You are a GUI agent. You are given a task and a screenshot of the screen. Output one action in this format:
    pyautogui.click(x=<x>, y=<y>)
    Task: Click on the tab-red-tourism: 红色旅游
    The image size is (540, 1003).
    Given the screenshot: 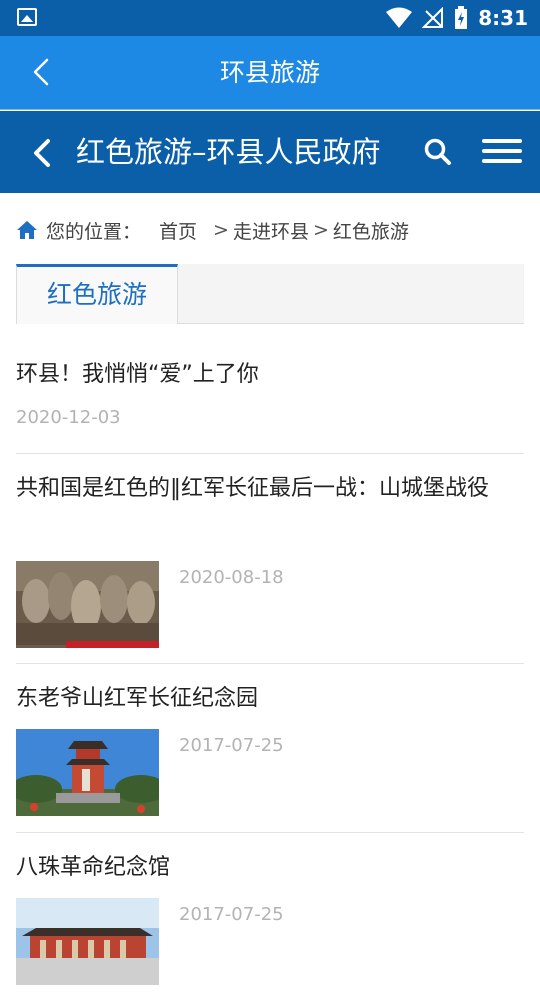 What is the action you would take?
    pyautogui.click(x=97, y=294)
    